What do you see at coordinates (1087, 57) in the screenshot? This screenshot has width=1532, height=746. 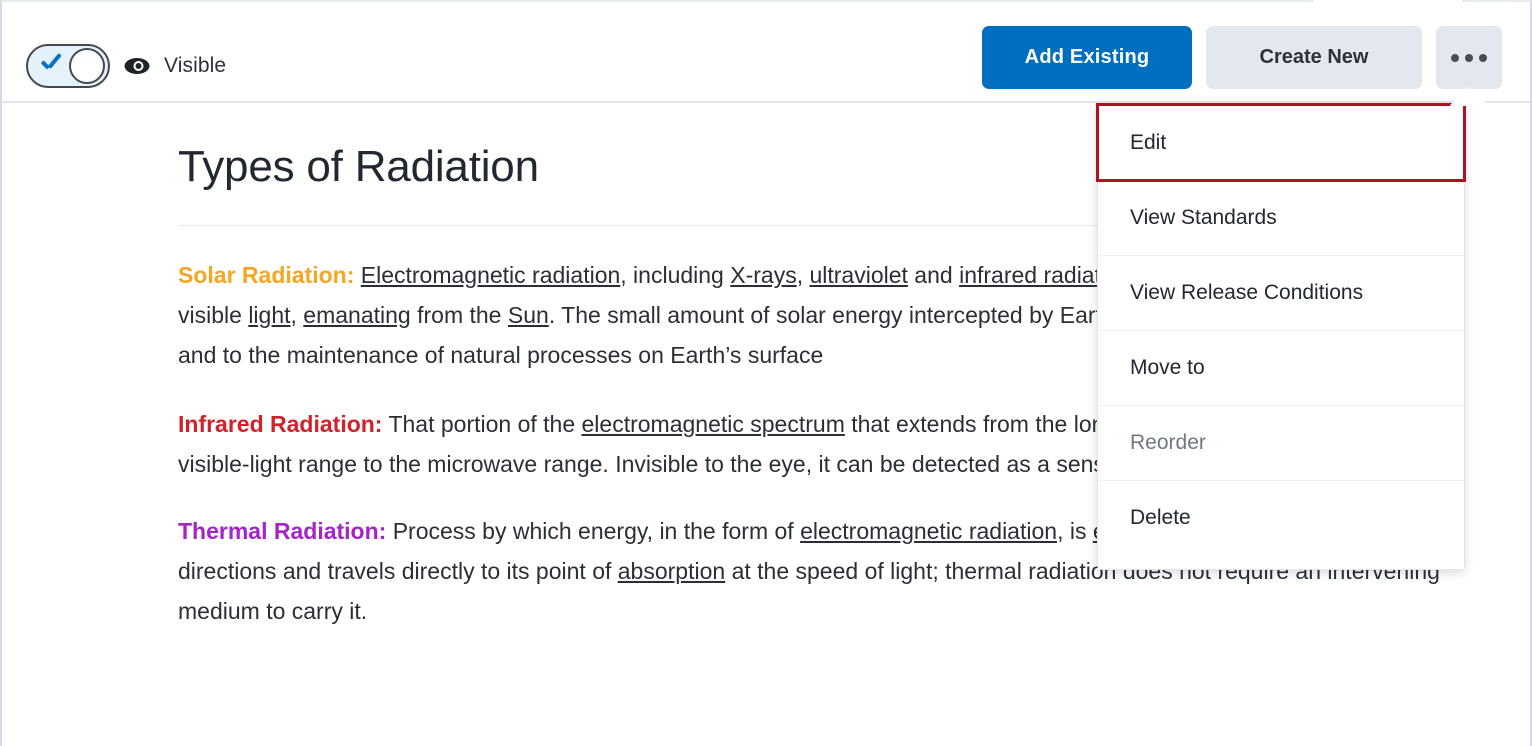 I see `add-existing-button: Add Existing` at bounding box center [1087, 57].